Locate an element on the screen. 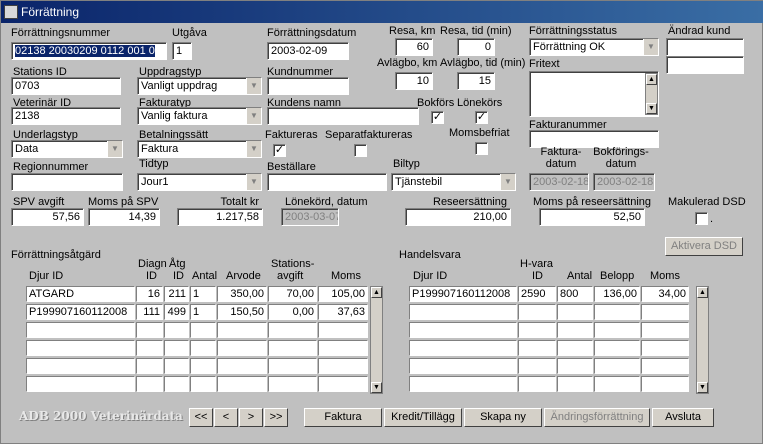 The height and width of the screenshot is (444, 763). moms-pa-spv-field: 14,39 is located at coordinates (124, 217).